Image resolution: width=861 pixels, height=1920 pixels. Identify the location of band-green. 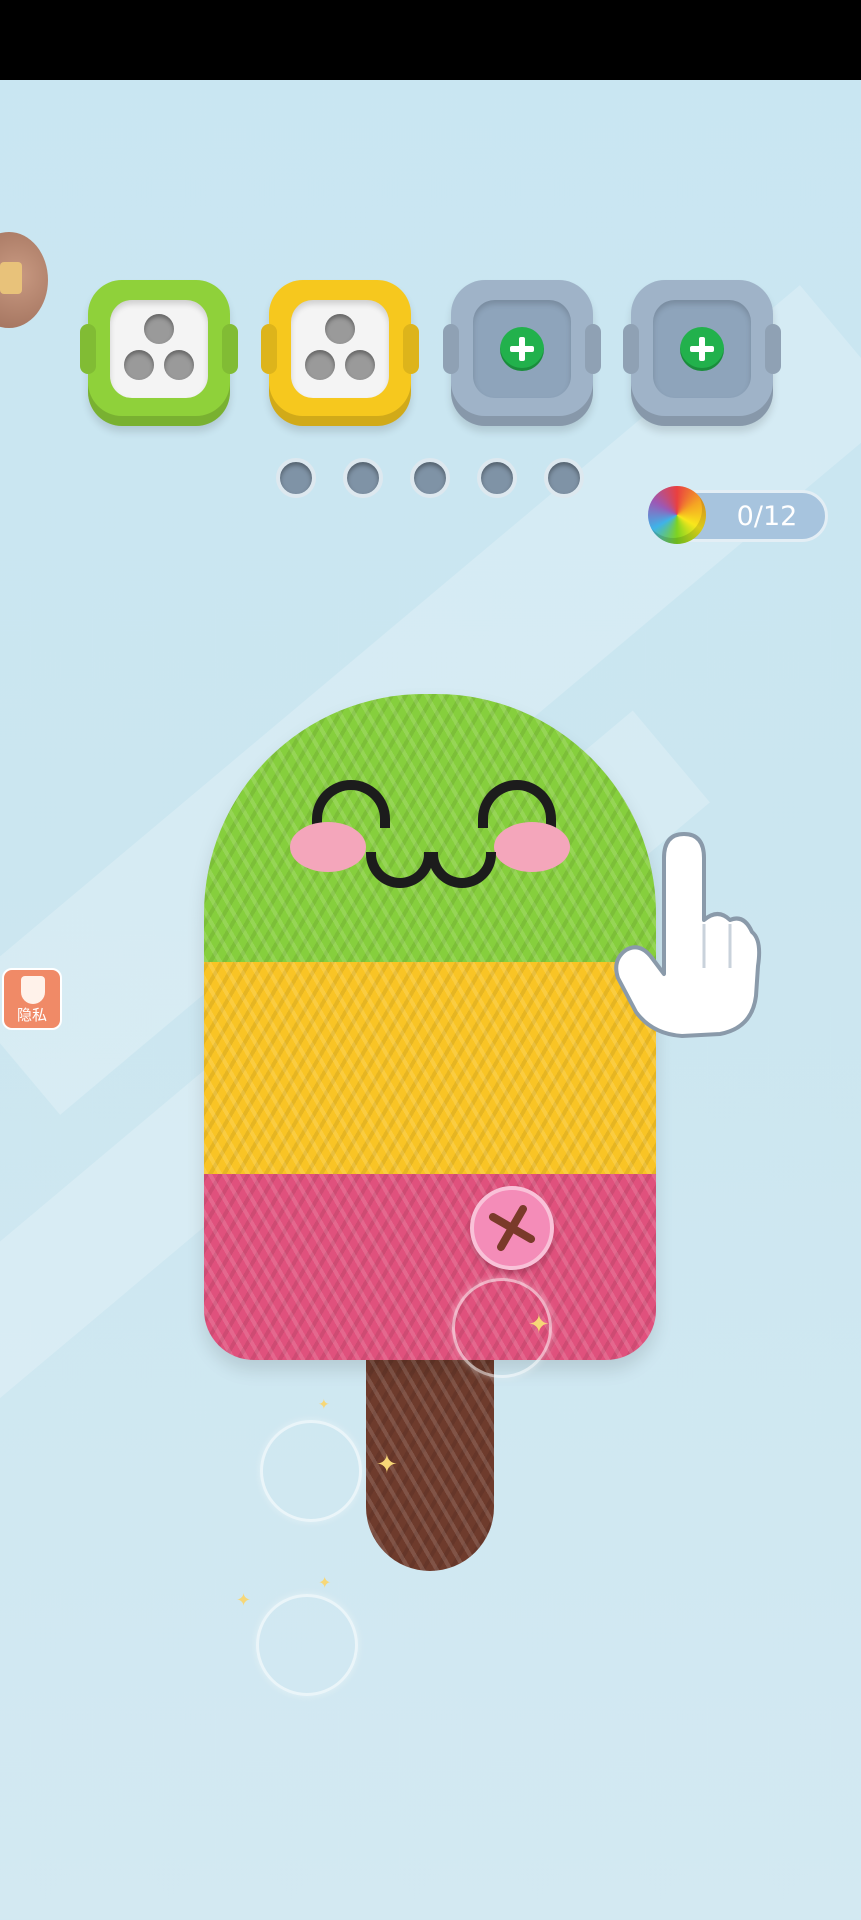
(430, 828).